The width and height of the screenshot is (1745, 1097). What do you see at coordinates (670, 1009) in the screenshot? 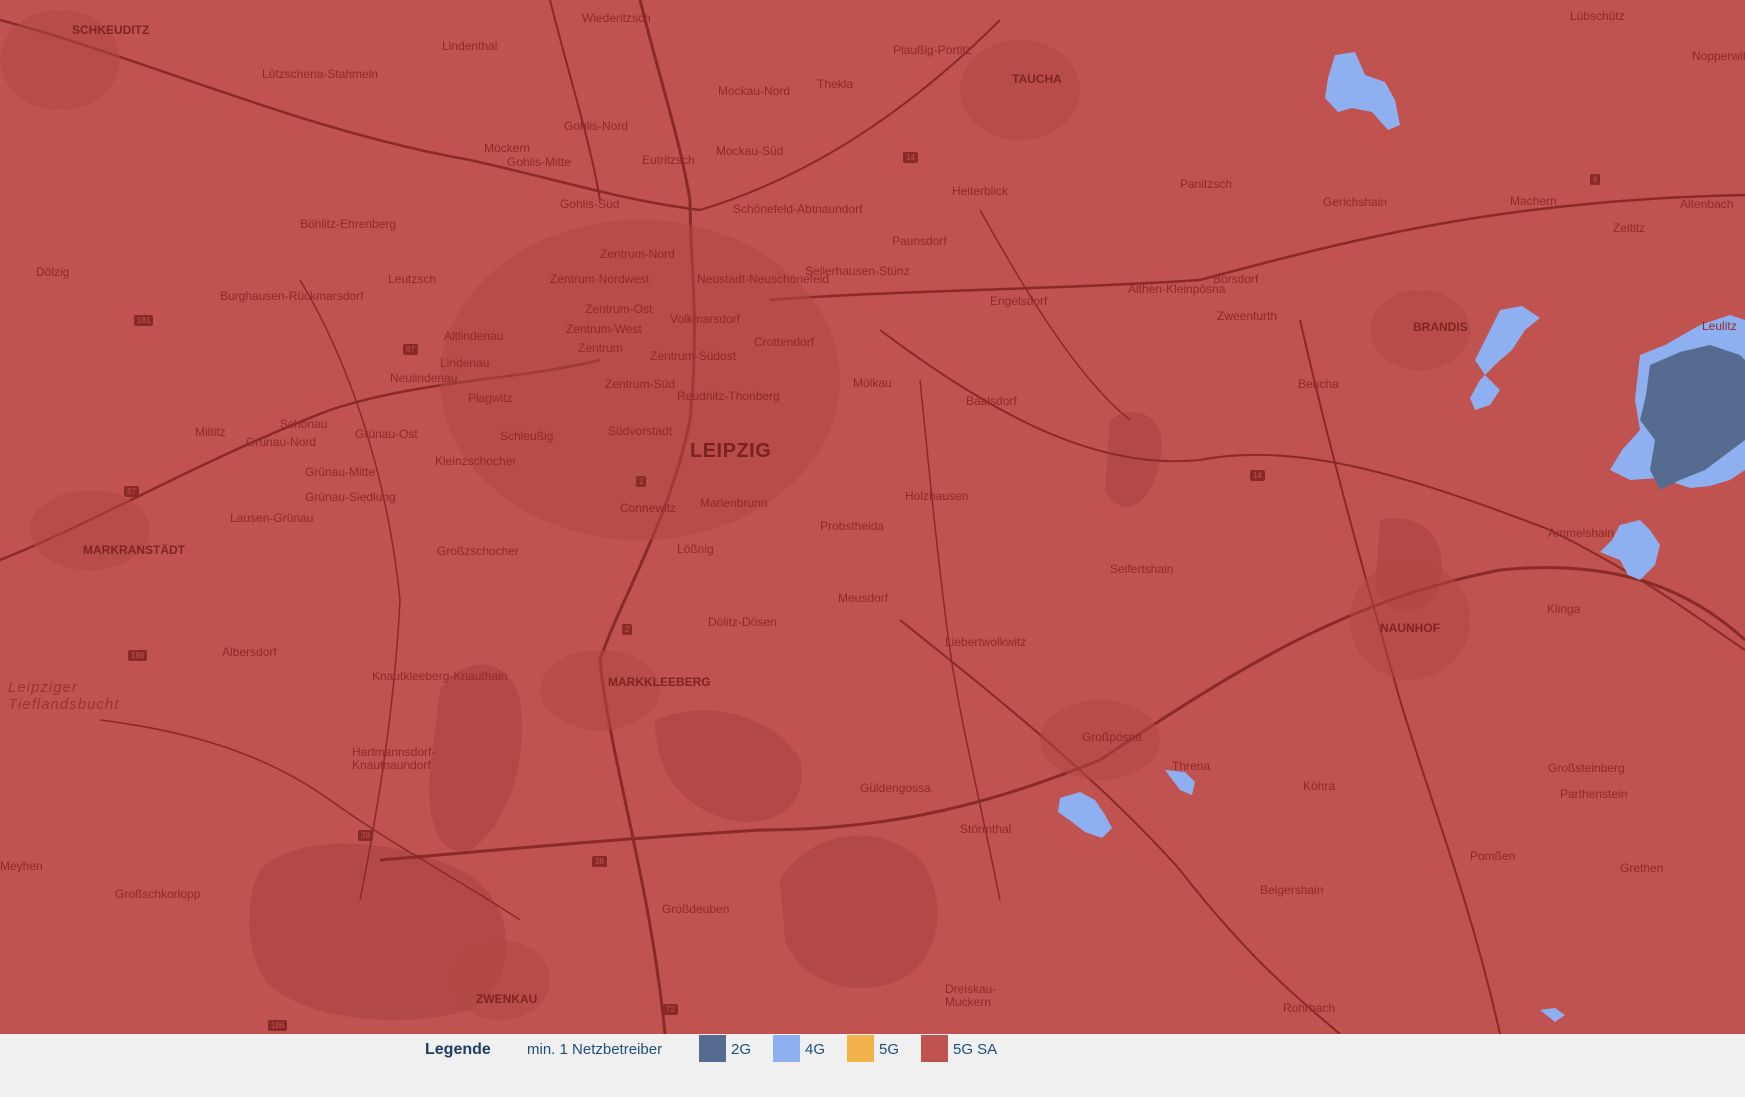
I see `road-number-badge: 72` at bounding box center [670, 1009].